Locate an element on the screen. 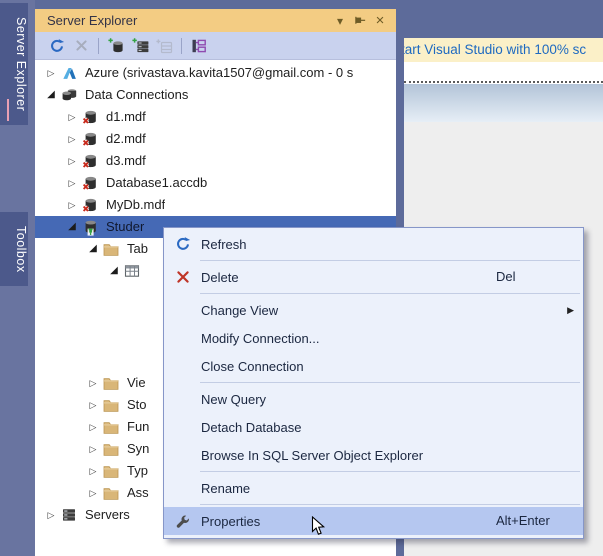 Image resolution: width=603 pixels, height=556 pixels. pin-icon is located at coordinates (360, 21).